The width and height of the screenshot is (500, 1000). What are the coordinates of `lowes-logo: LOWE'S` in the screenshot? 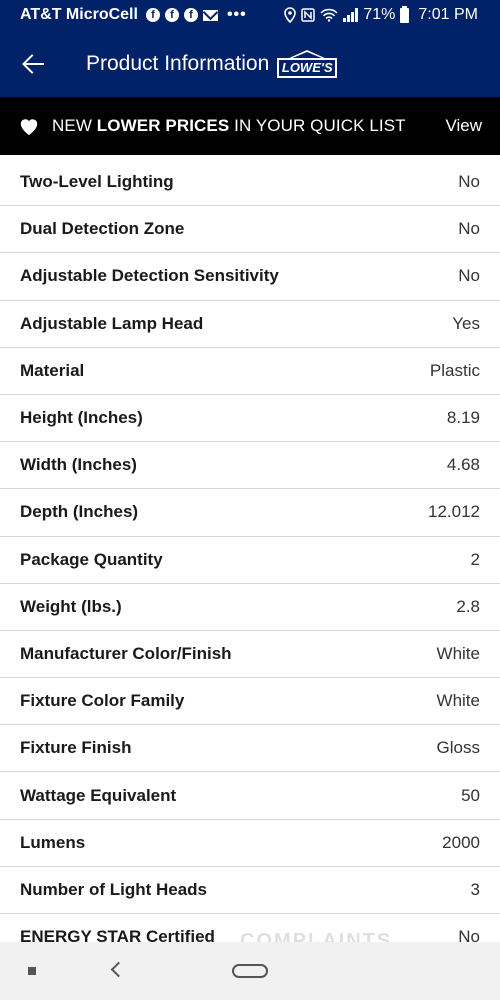 It's located at (307, 64).